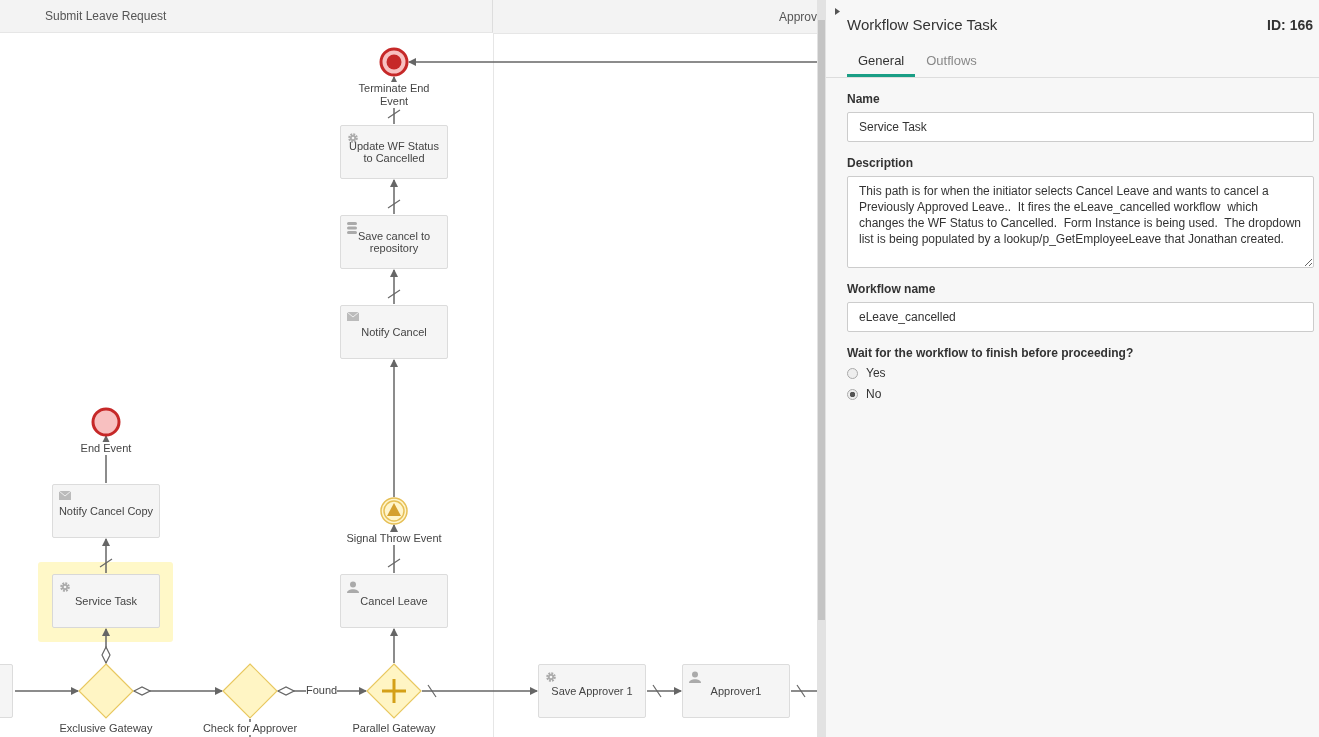 The height and width of the screenshot is (737, 1319). I want to click on radio-label: Yes, so click(876, 373).